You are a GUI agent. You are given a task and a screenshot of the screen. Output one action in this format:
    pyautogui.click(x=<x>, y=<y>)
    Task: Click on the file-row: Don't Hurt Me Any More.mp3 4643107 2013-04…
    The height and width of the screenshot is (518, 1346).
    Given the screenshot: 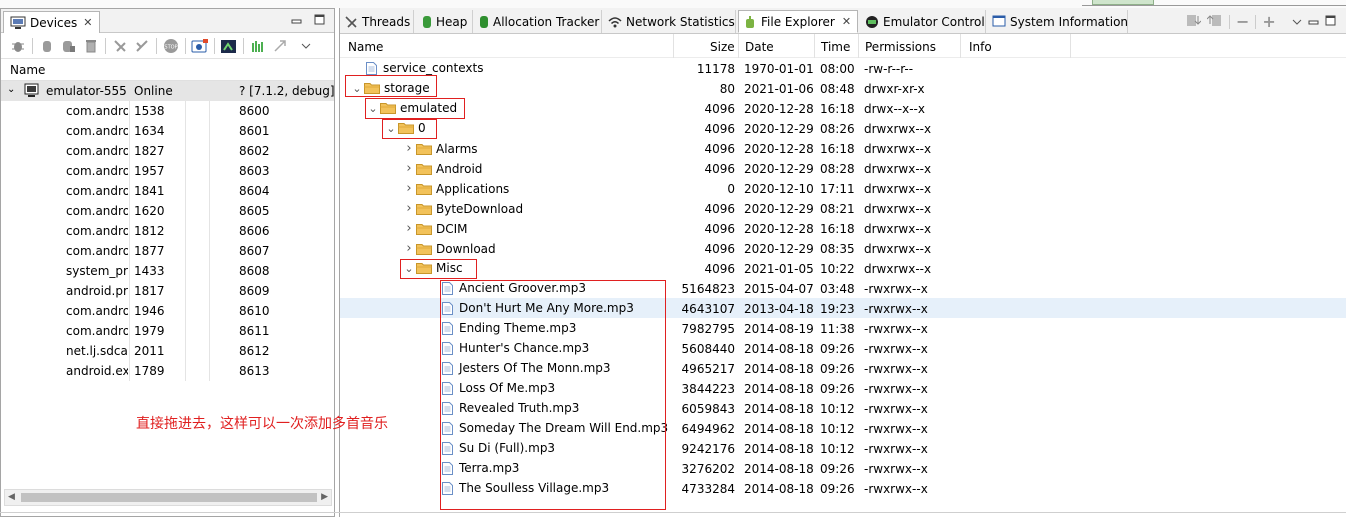 What is the action you would take?
    pyautogui.click(x=843, y=308)
    